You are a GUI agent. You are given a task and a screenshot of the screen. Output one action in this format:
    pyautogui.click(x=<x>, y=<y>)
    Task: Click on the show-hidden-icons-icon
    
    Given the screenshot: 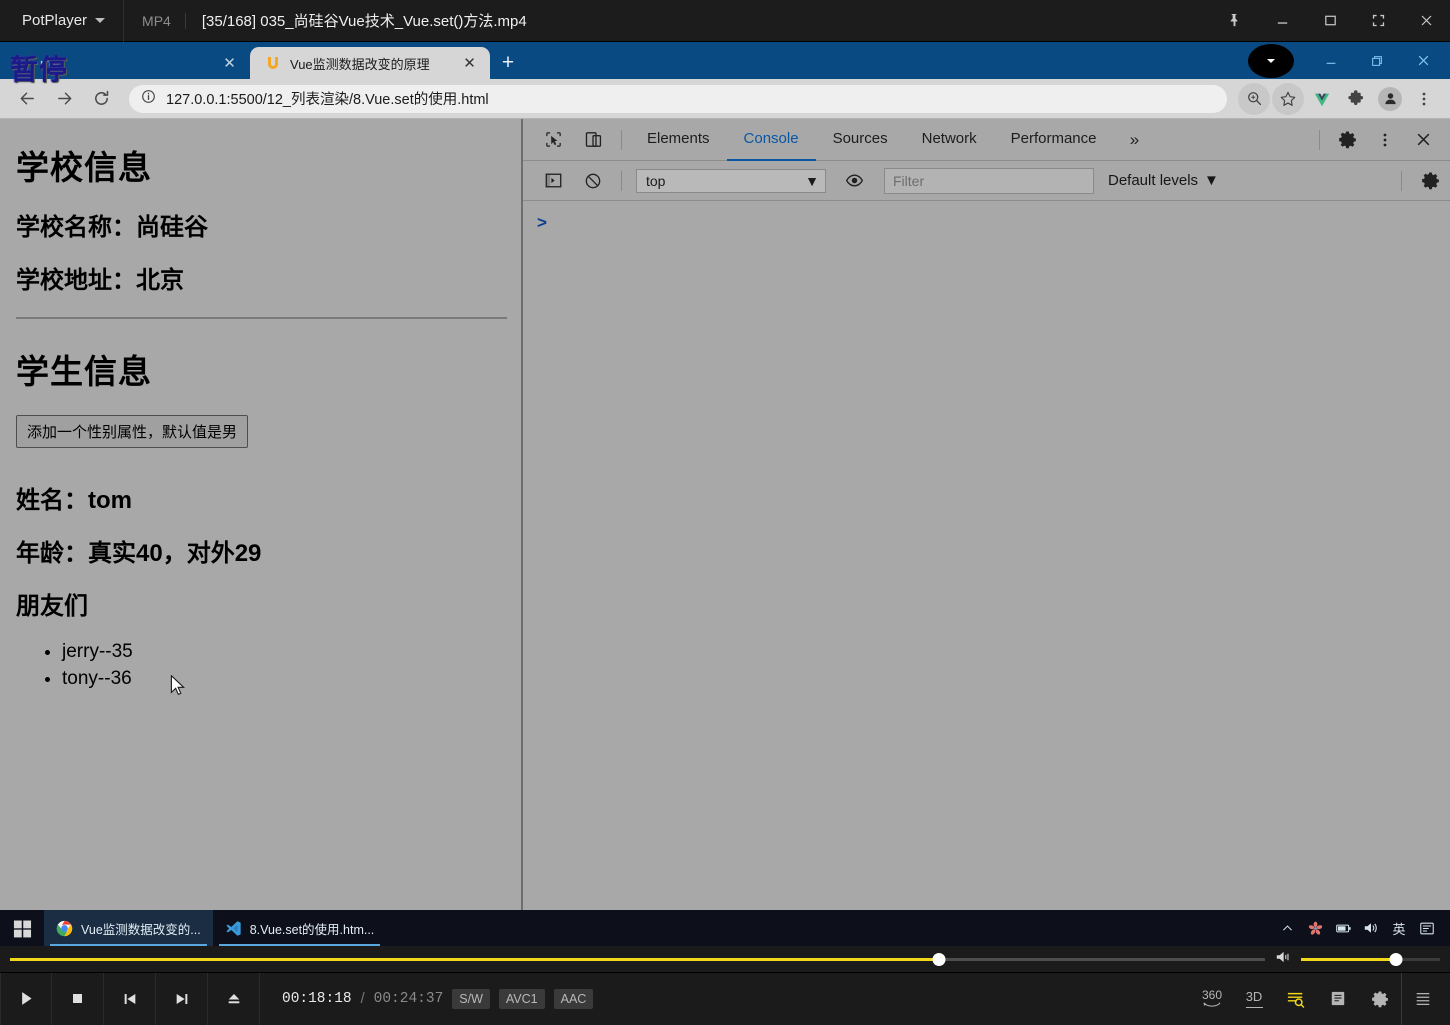 What is the action you would take?
    pyautogui.click(x=1287, y=928)
    